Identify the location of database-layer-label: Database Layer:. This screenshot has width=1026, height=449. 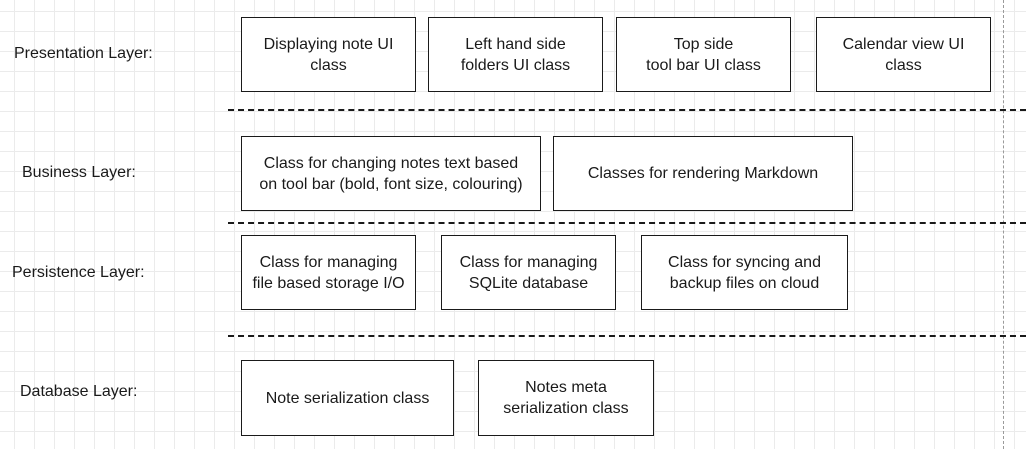
(79, 391).